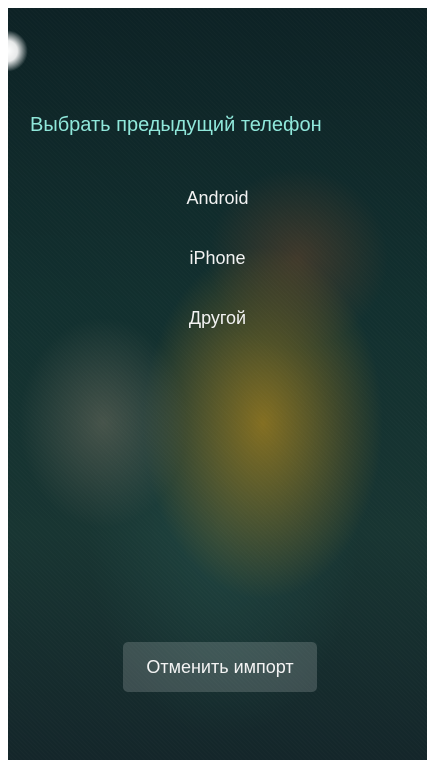  What do you see at coordinates (220, 667) in the screenshot?
I see `cancel-import-button: Отменить импорт` at bounding box center [220, 667].